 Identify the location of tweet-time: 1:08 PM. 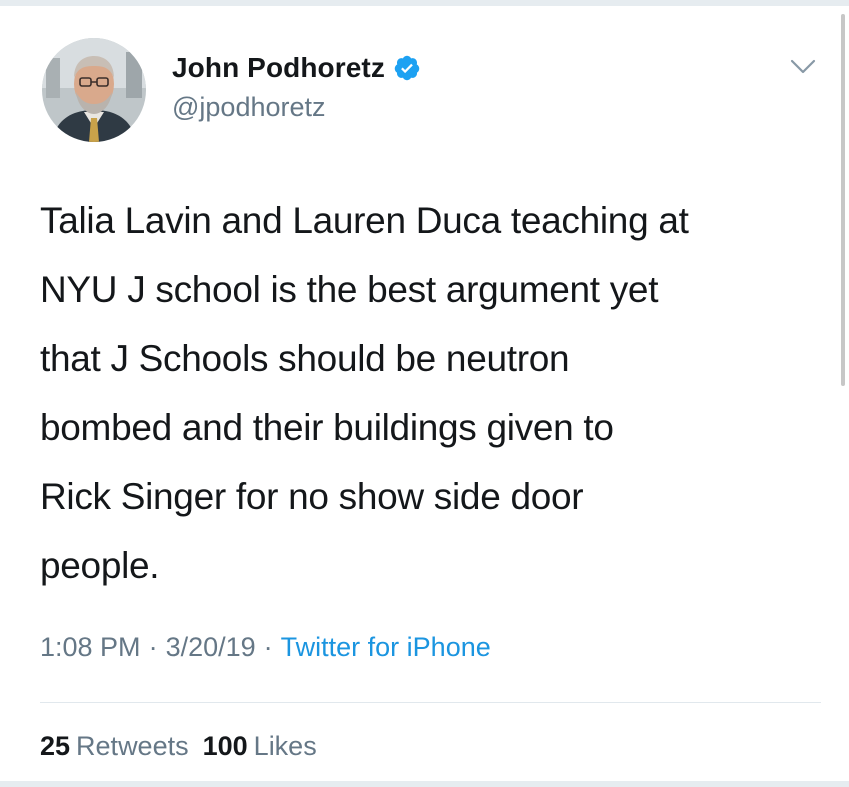
(90, 647).